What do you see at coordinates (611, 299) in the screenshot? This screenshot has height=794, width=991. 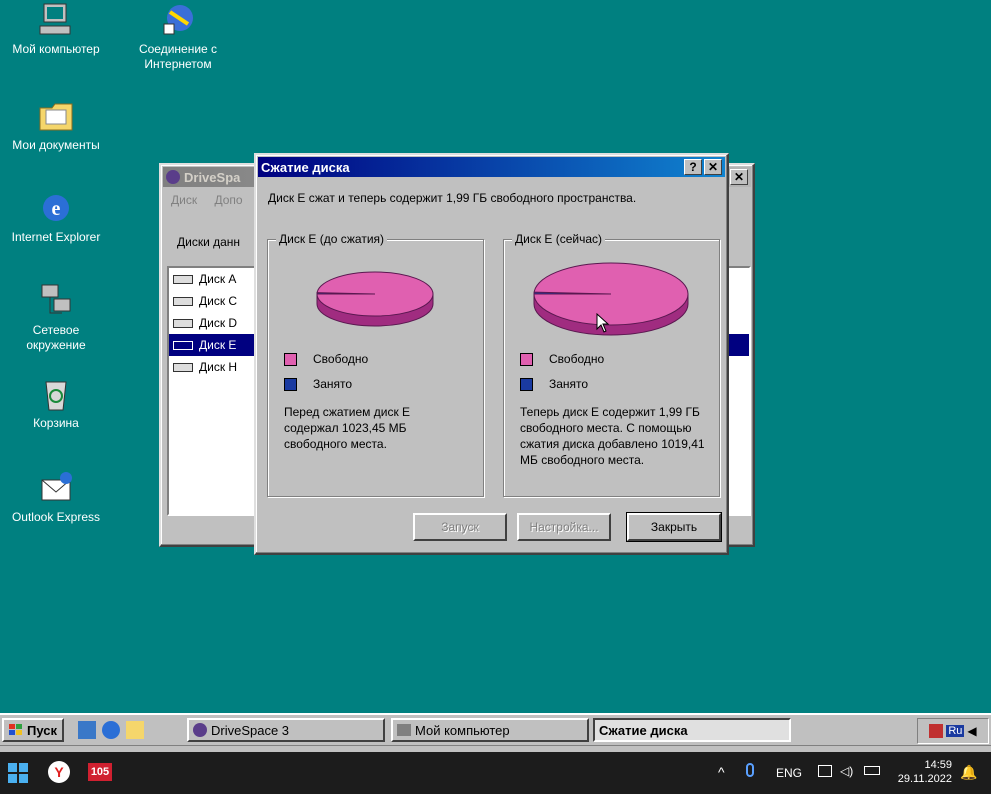 I see `after-pie-chart` at bounding box center [611, 299].